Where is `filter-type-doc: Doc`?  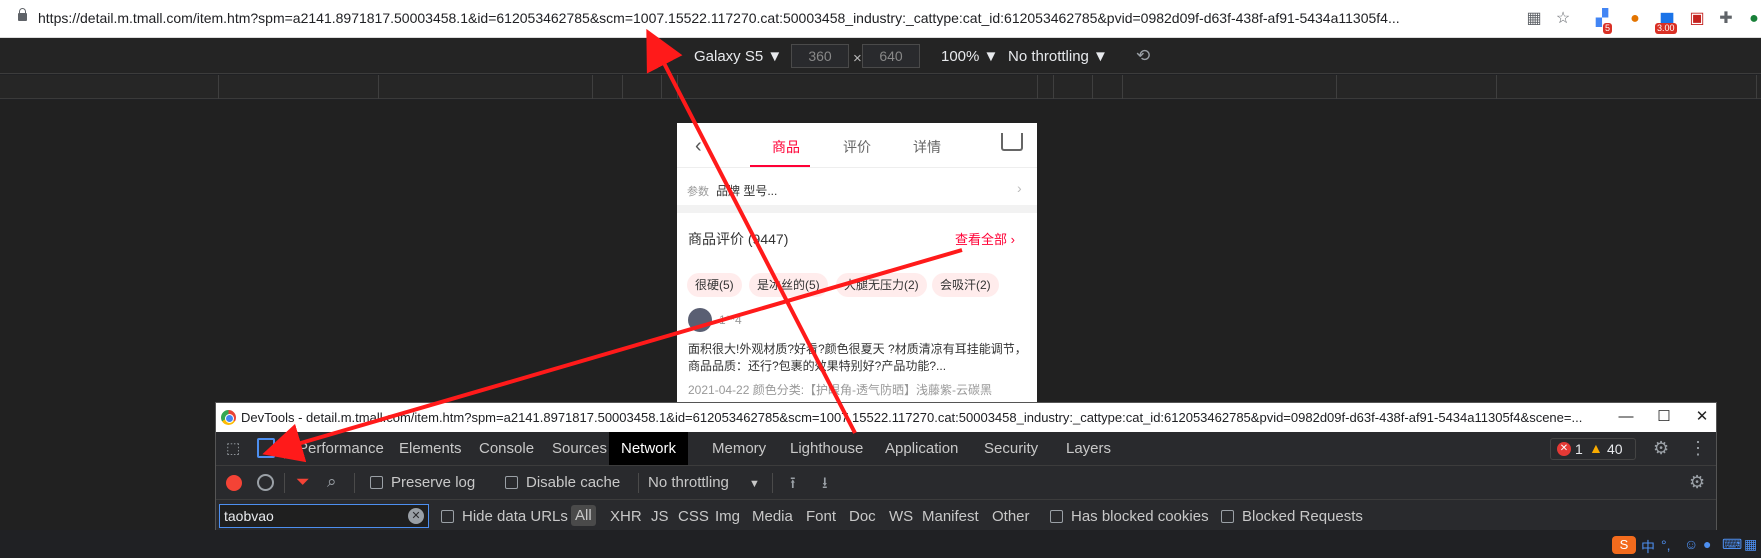
filter-type-doc: Doc is located at coordinates (862, 516).